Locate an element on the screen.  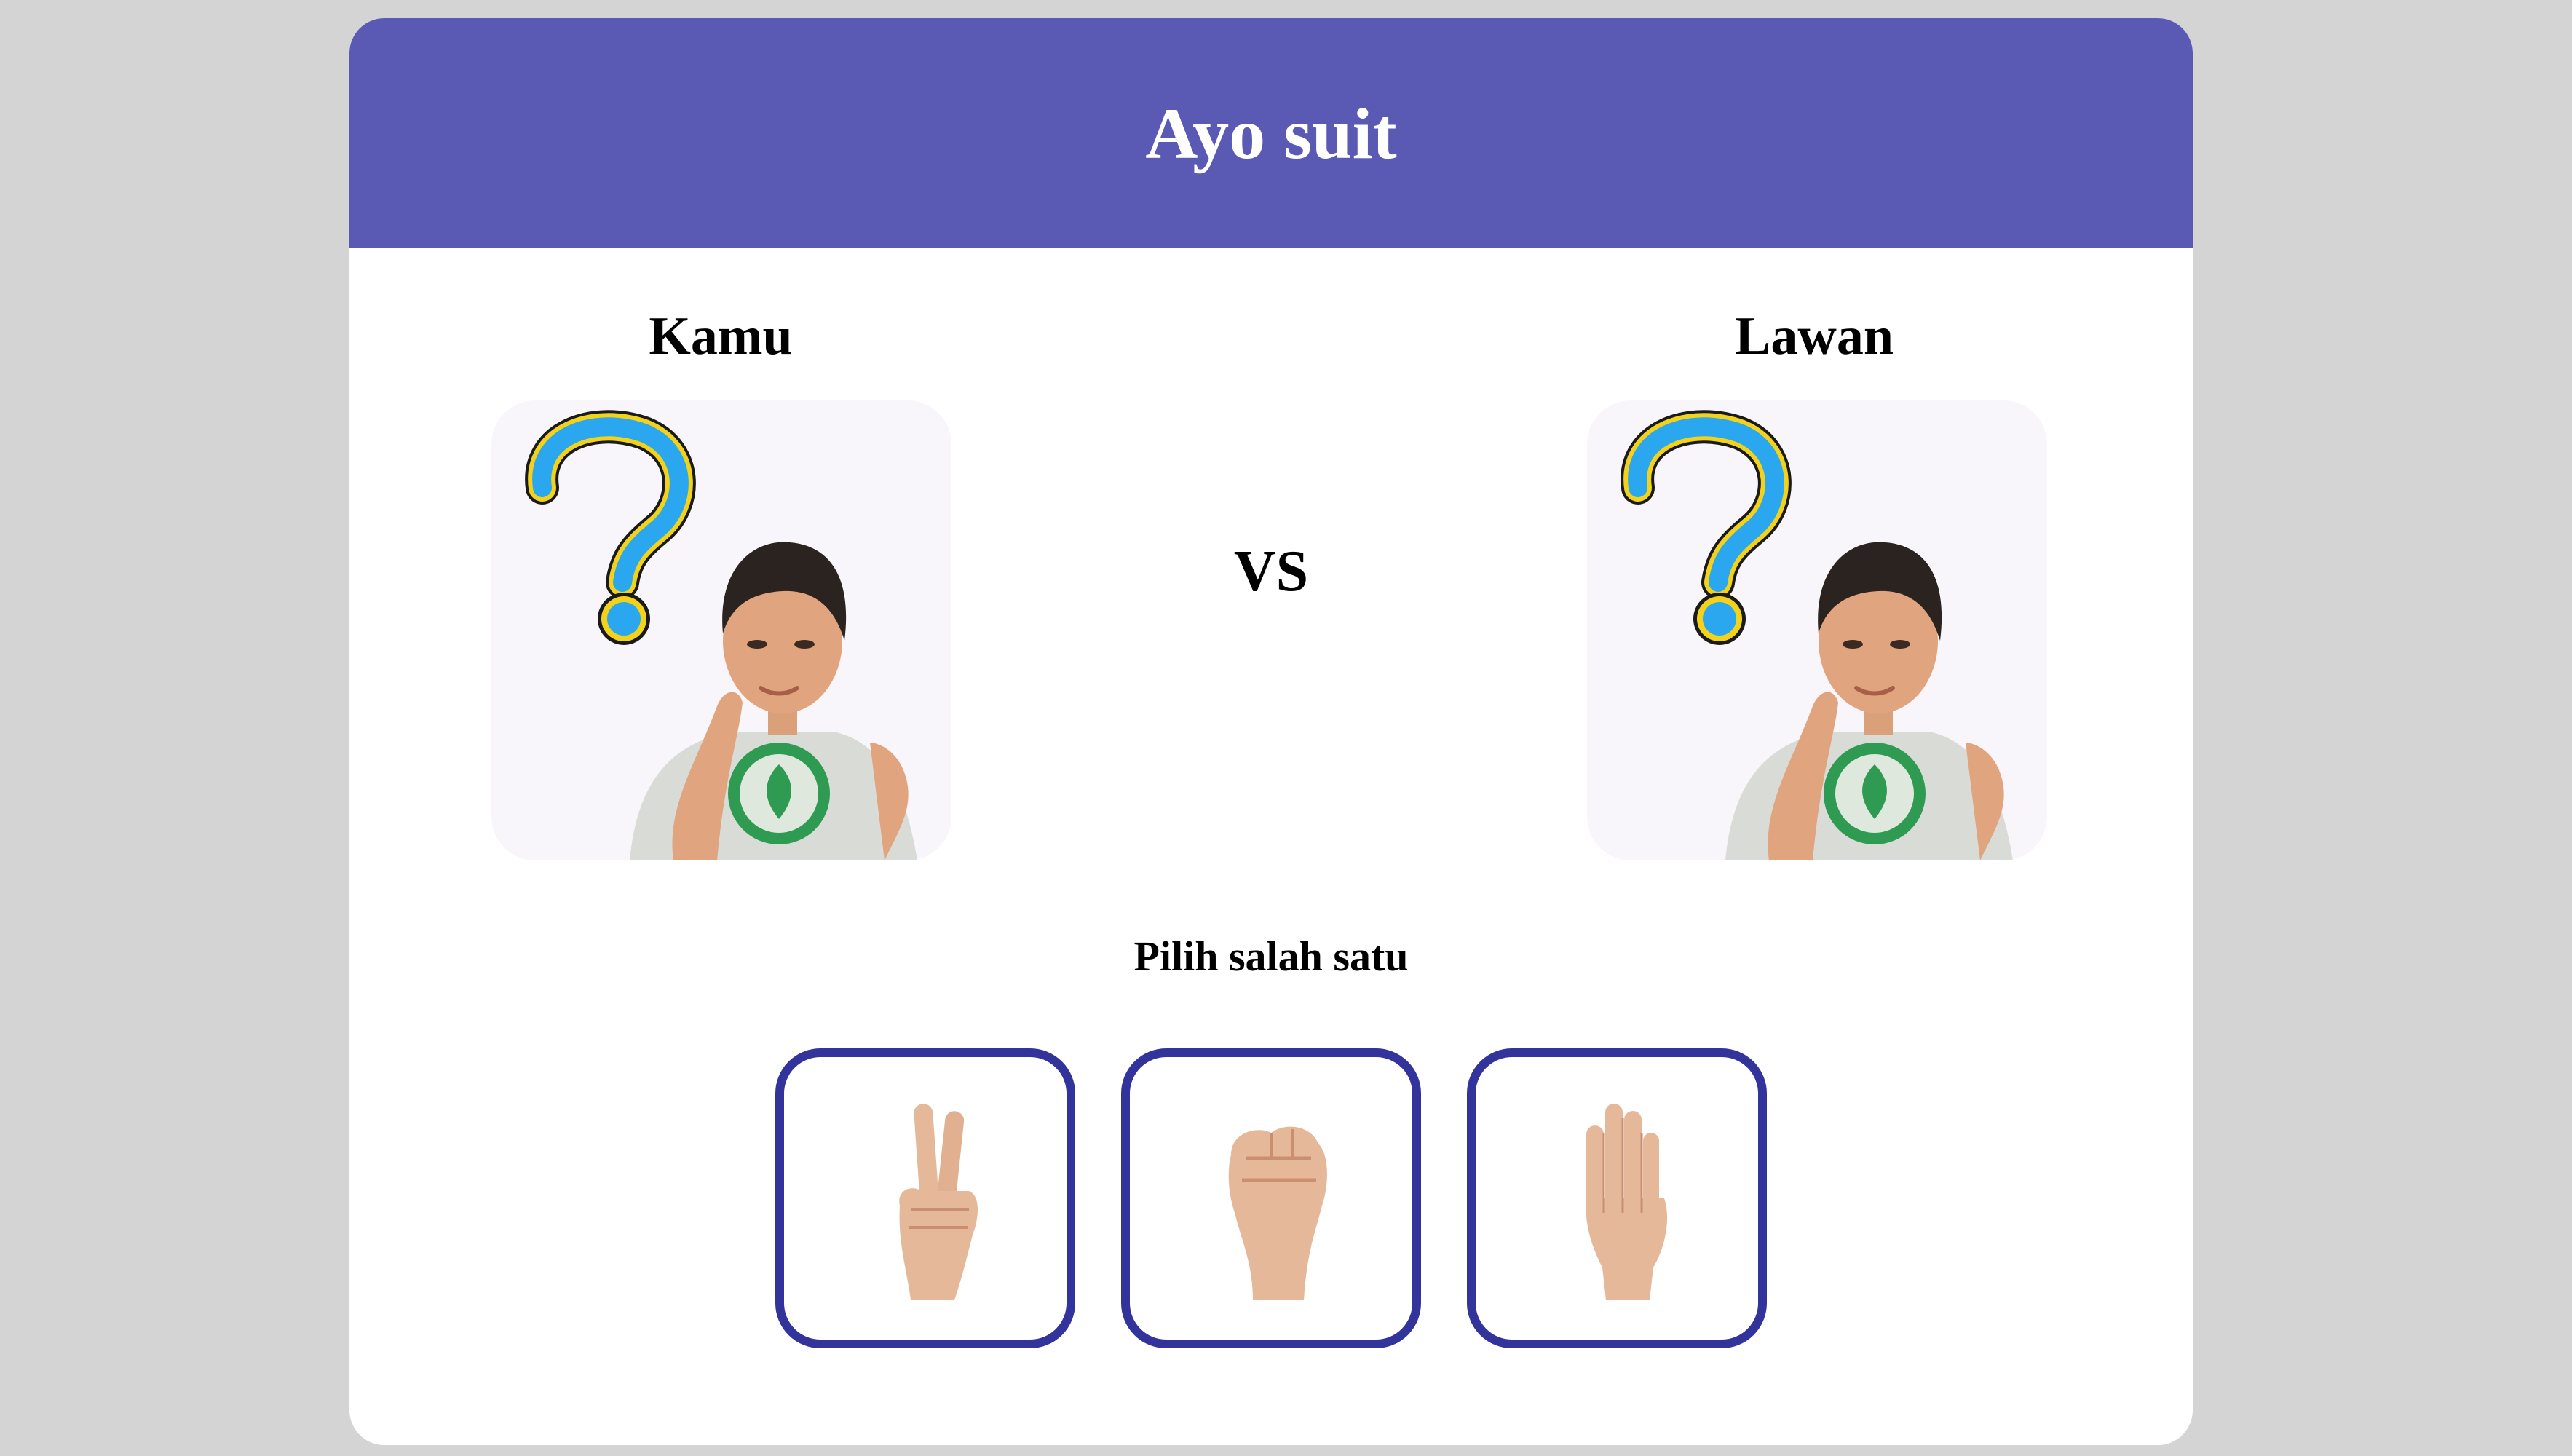
fist-hand-icon is located at coordinates (1277, 1213).